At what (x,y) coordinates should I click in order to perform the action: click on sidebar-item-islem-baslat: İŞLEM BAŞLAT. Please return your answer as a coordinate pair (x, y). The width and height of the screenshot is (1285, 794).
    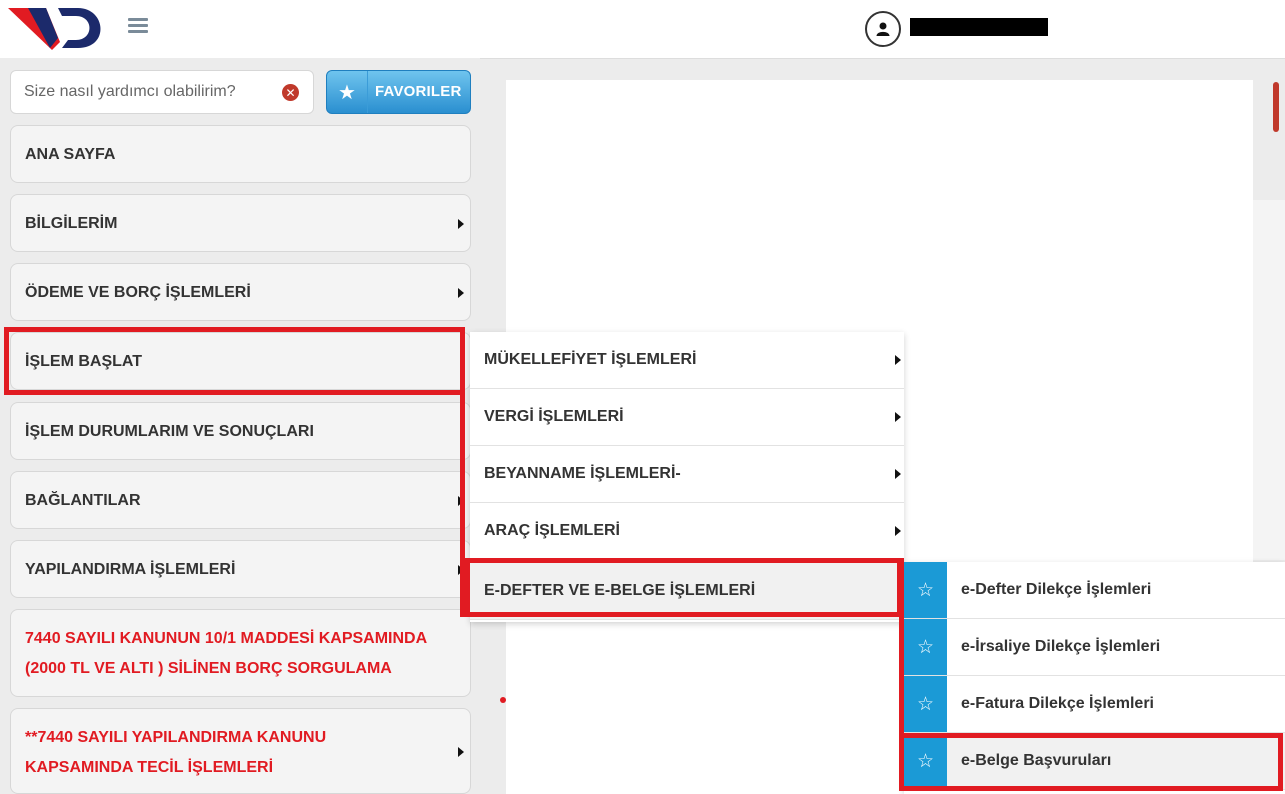
    Looking at the image, I should click on (240, 361).